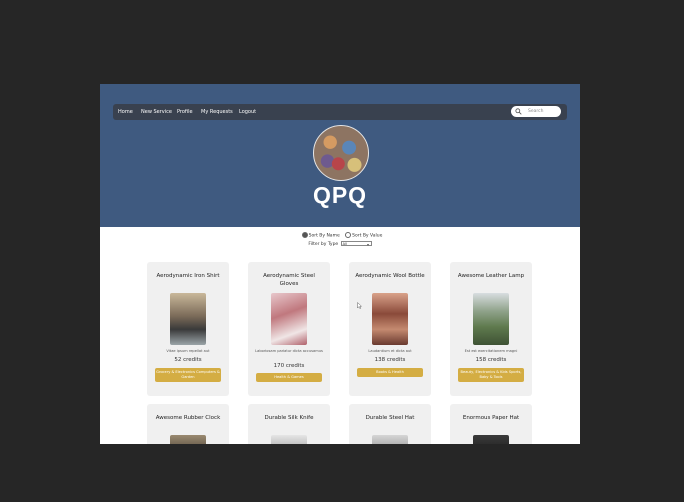 This screenshot has width=684, height=502. Describe the element at coordinates (491, 276) in the screenshot. I see `service-title: Awesome Leather Lamp` at that location.